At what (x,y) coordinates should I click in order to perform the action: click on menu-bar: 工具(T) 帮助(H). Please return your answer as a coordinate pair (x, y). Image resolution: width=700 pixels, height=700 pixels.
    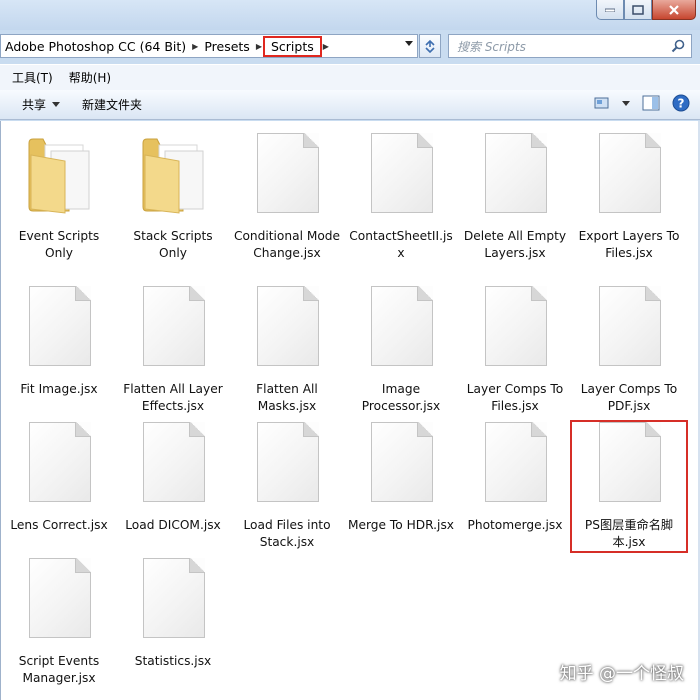
    Looking at the image, I should click on (350, 77).